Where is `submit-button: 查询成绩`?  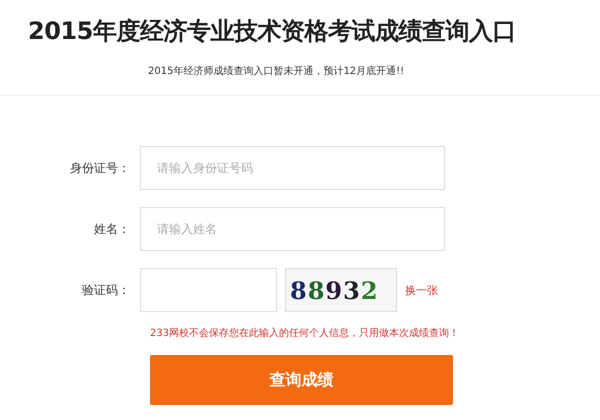 submit-button: 查询成绩 is located at coordinates (301, 380).